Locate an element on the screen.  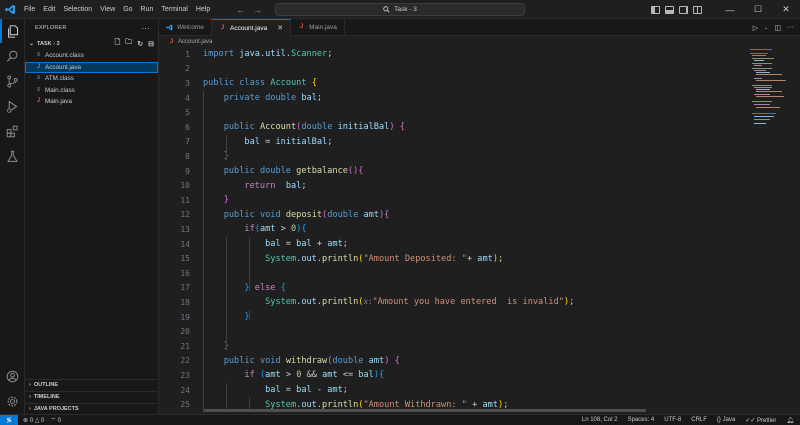
command-center-search: Task - 3 is located at coordinates (400, 9).